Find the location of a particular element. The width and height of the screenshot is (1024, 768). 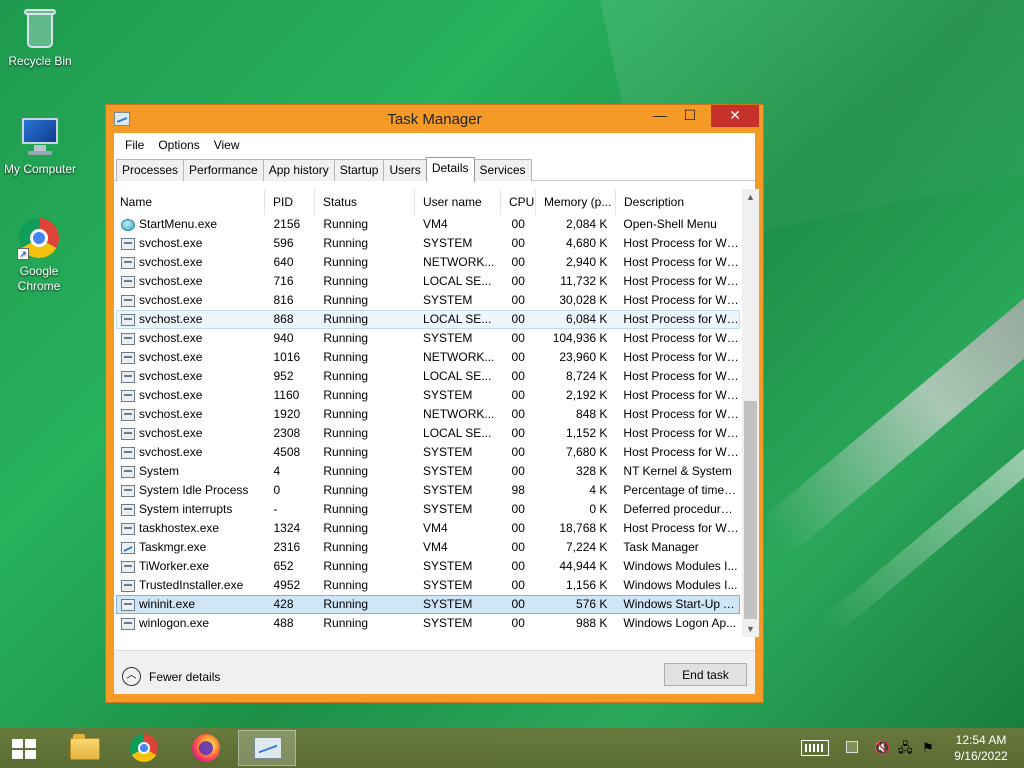

column-header-pid: PID is located at coordinates (290, 202).